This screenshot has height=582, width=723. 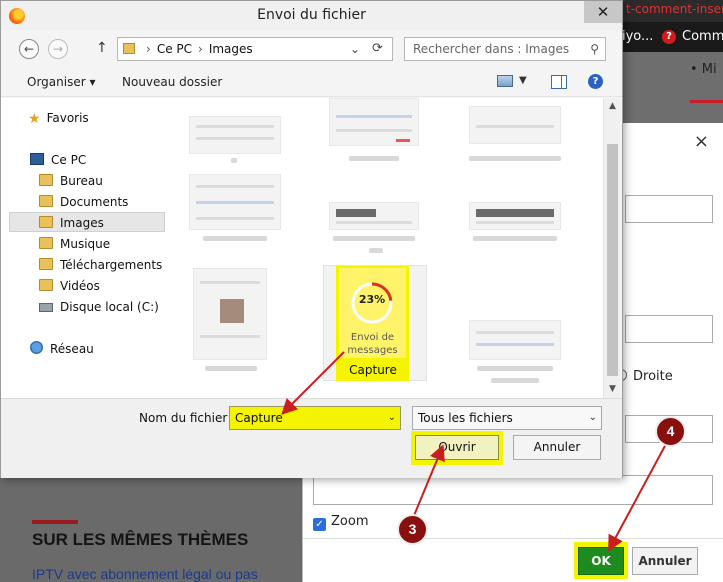 I want to click on nav-item-videos: Vidéos, so click(x=69, y=286).